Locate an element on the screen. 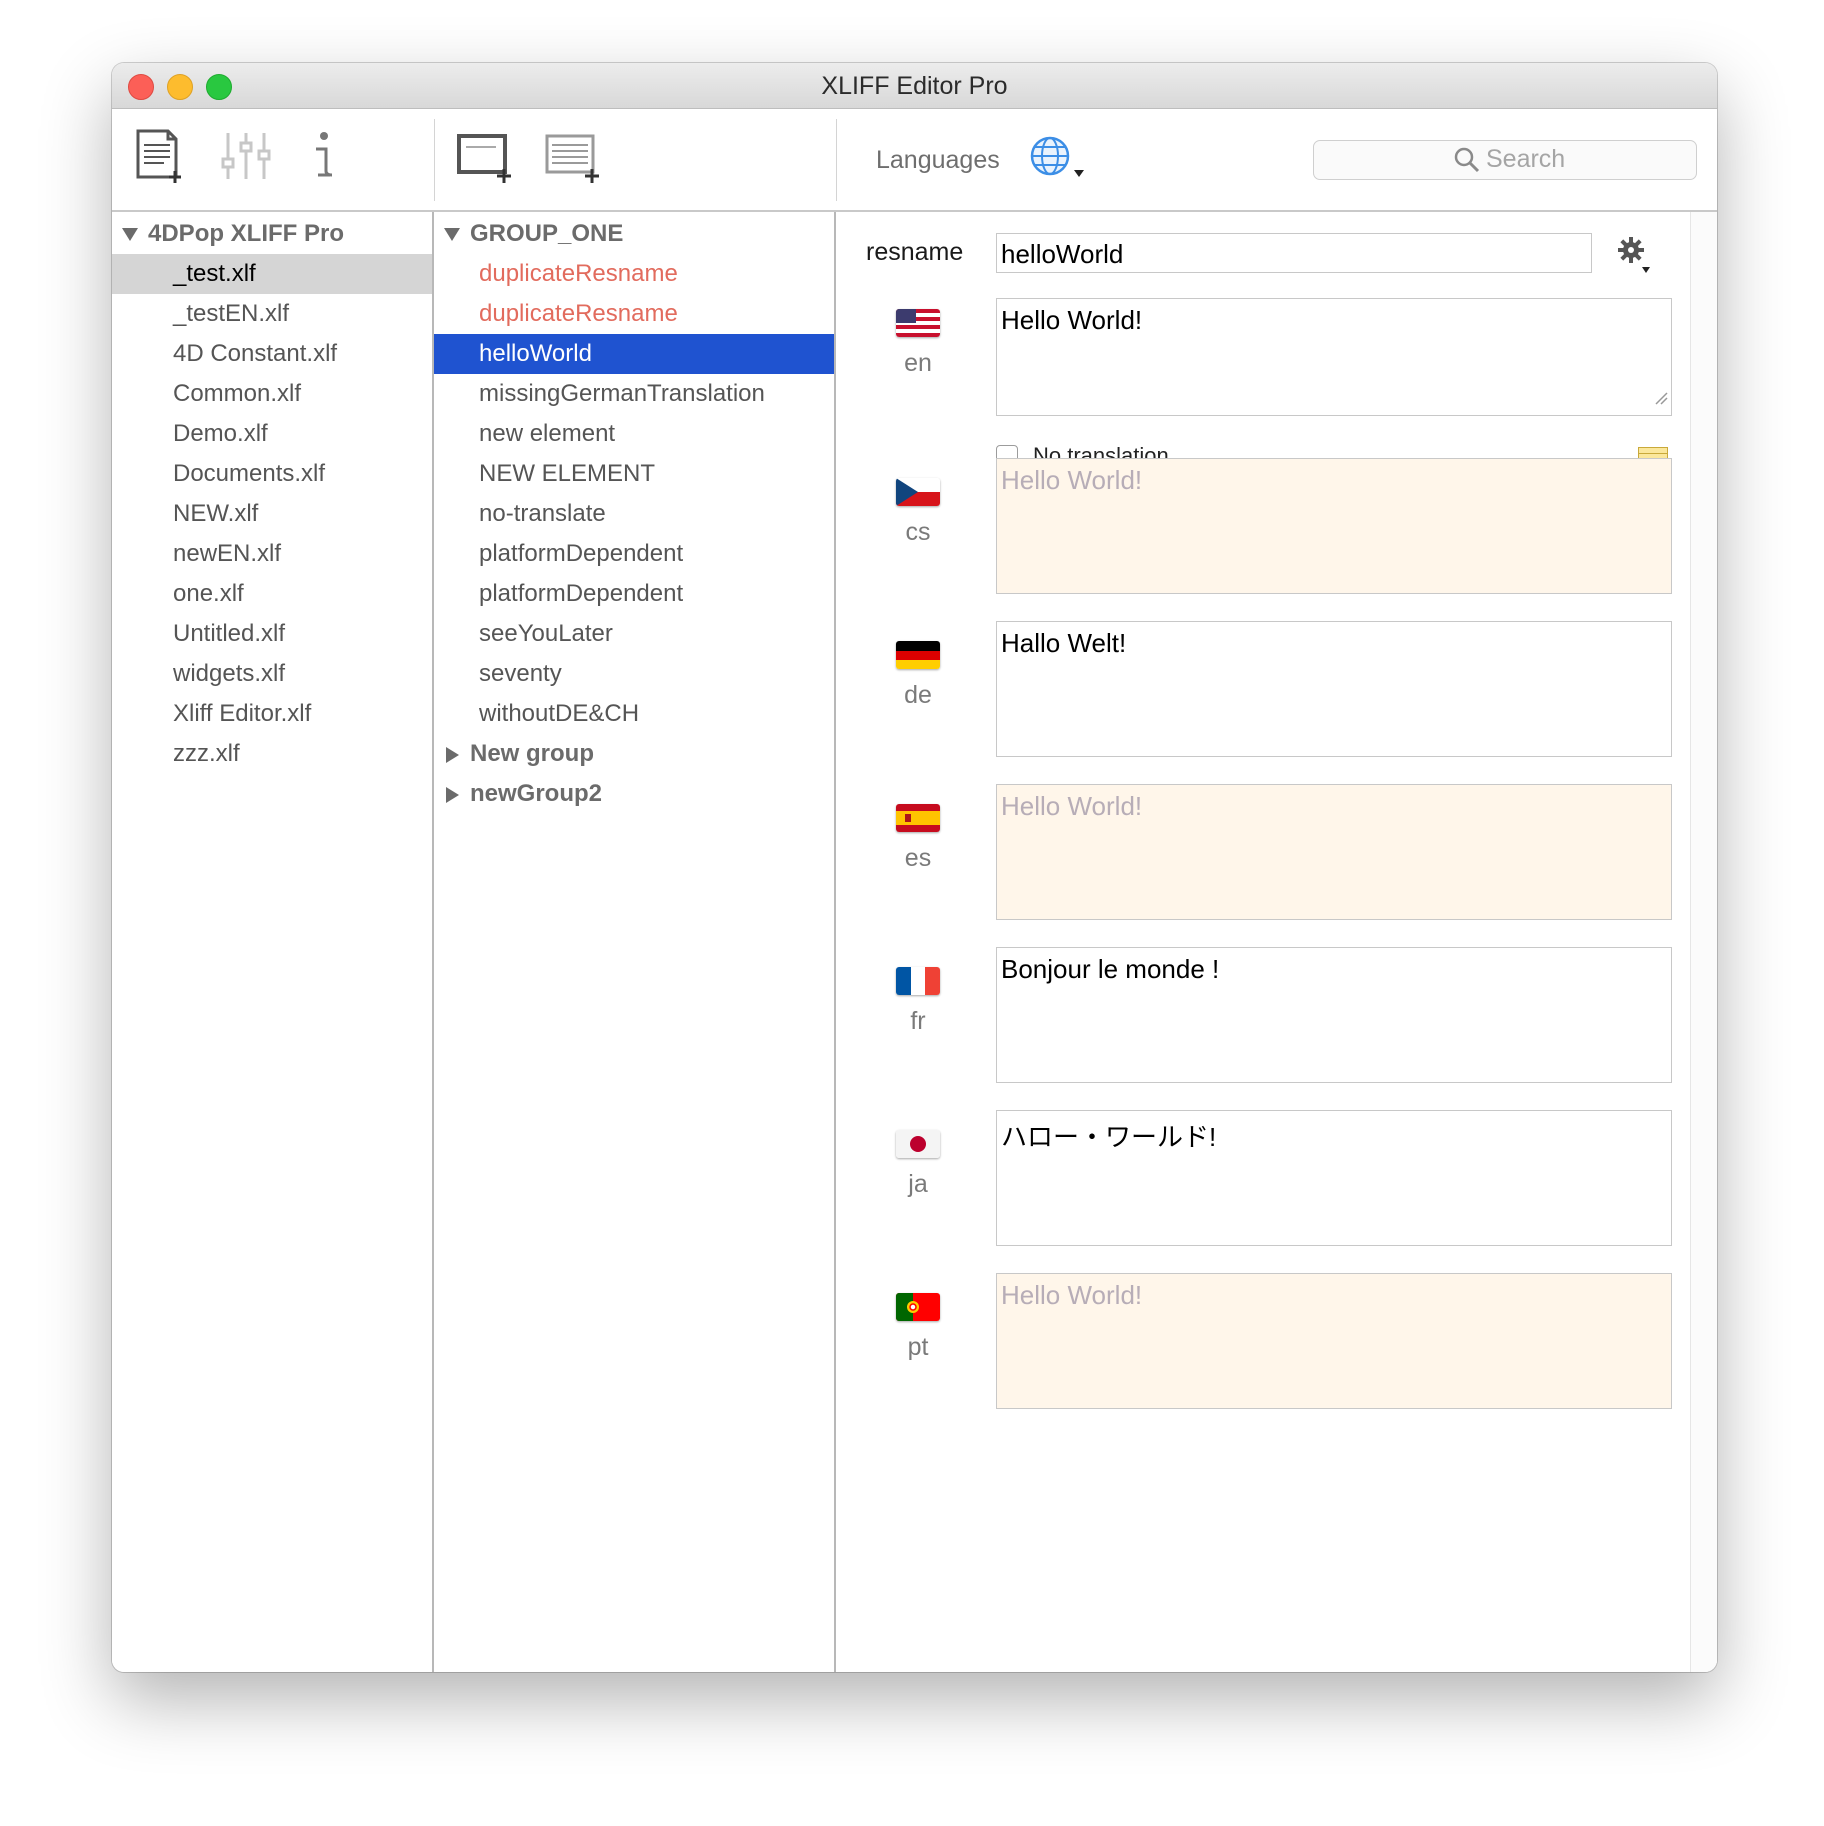 The image size is (1824, 1826). translation-textarea-fr: Bonjour le monde ! is located at coordinates (1334, 1015).